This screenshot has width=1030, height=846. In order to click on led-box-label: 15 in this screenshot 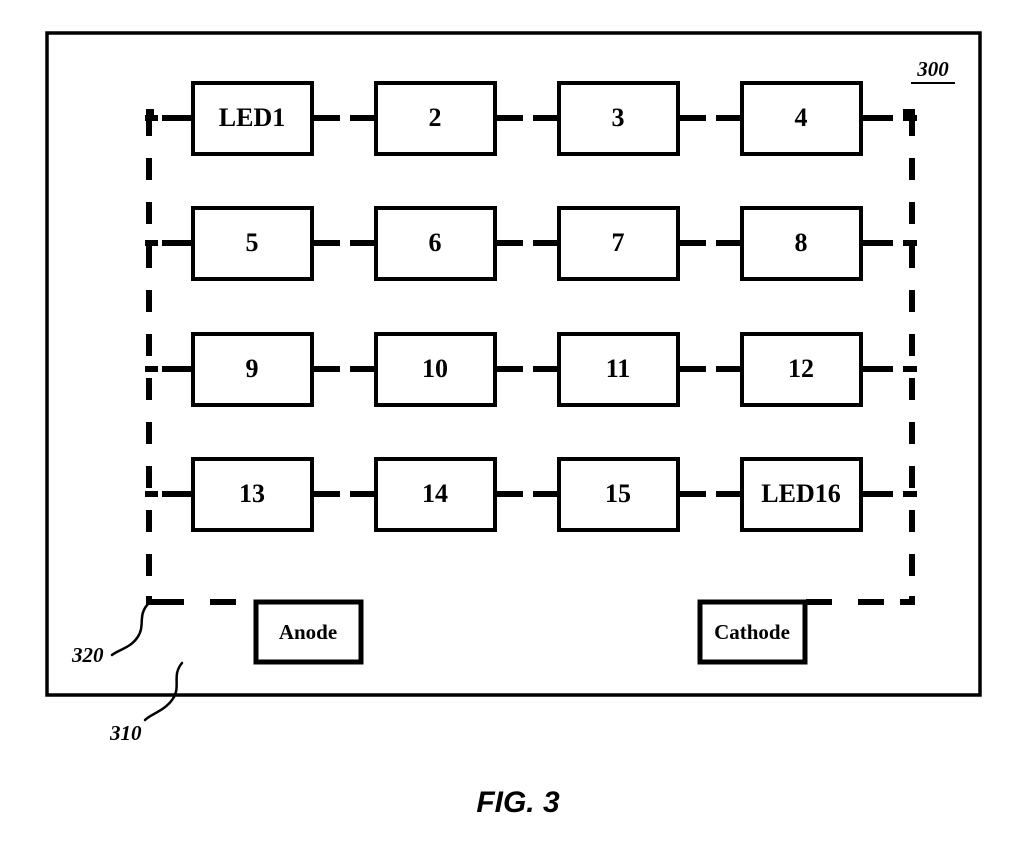, I will do `click(618, 493)`.